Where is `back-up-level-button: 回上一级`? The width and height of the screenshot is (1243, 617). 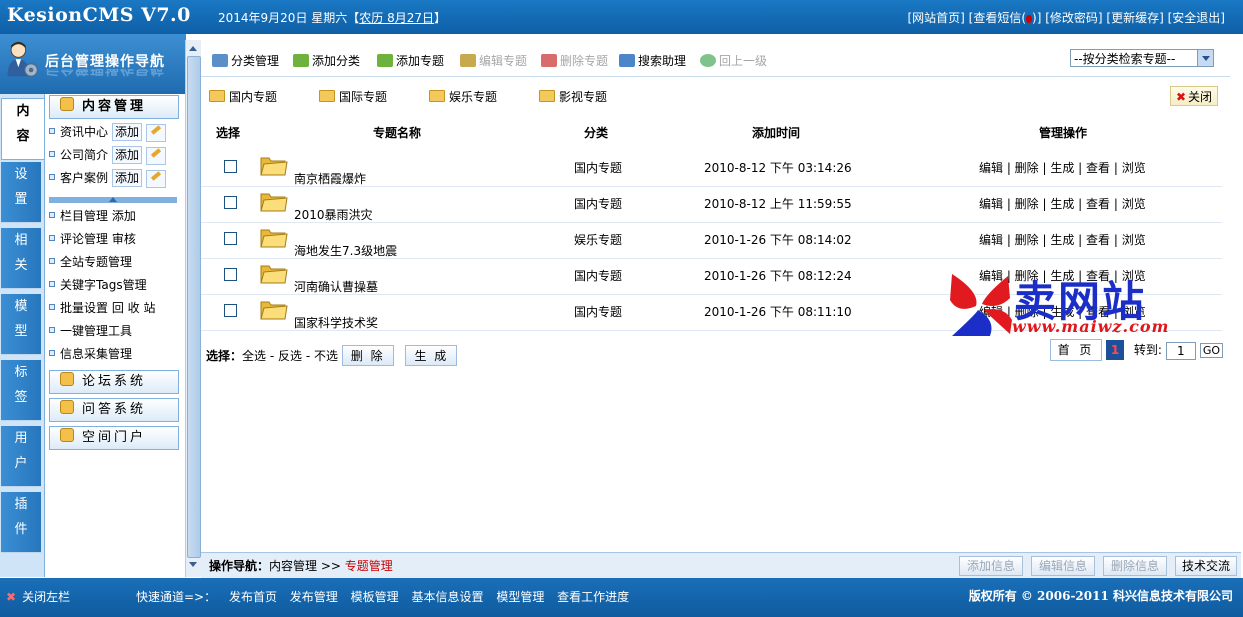
back-up-level-button: 回上一级 is located at coordinates (733, 60).